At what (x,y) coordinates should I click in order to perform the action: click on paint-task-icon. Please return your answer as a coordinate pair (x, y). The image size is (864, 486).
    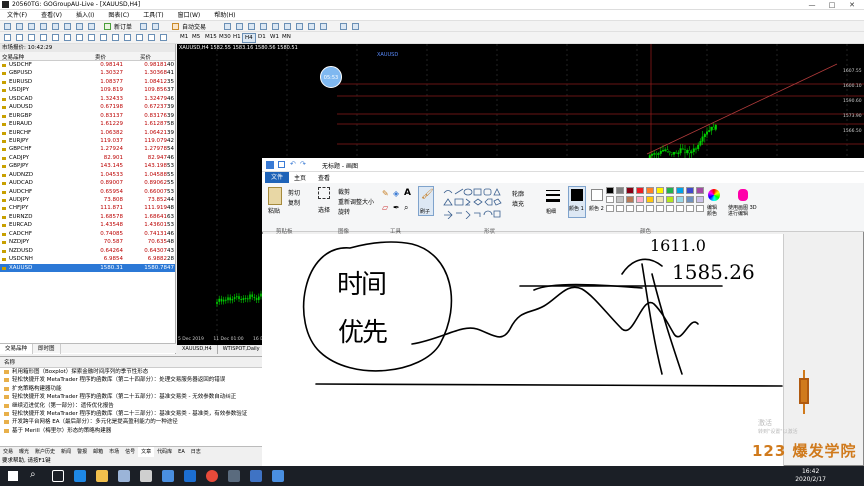
    Looking at the image, I should click on (278, 476).